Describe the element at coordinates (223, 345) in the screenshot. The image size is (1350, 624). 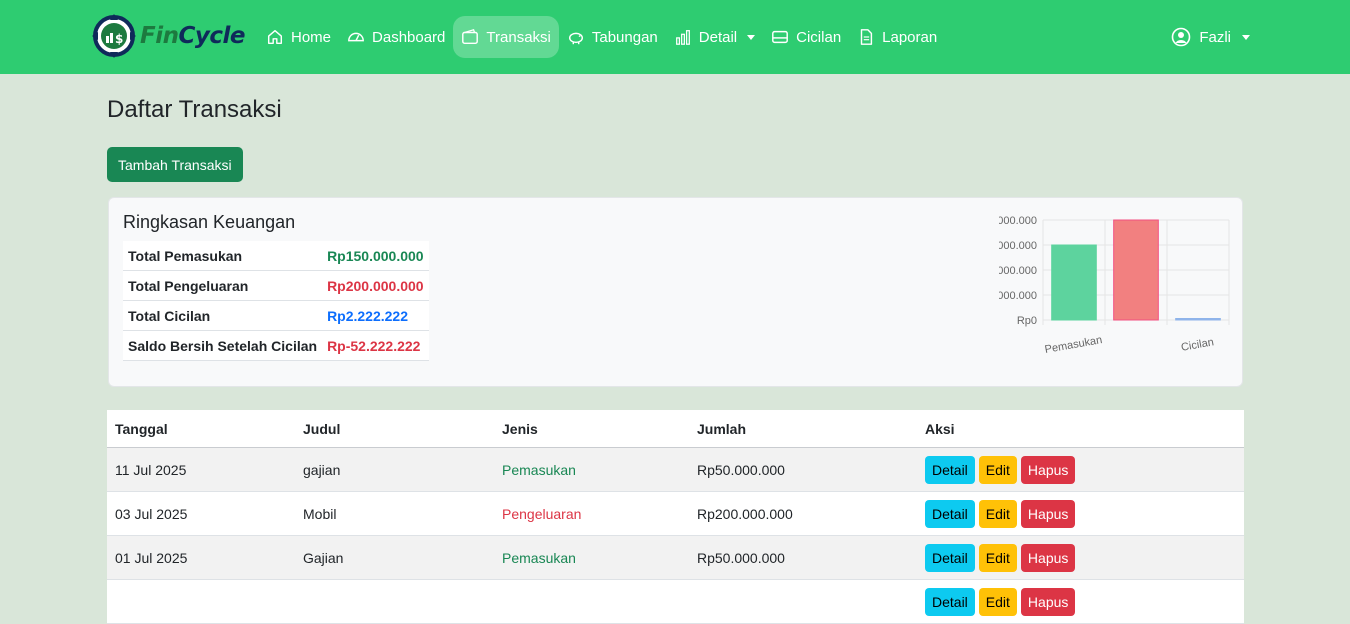
I see `summary-label: Saldo Bersih Setelah Cicilan` at that location.